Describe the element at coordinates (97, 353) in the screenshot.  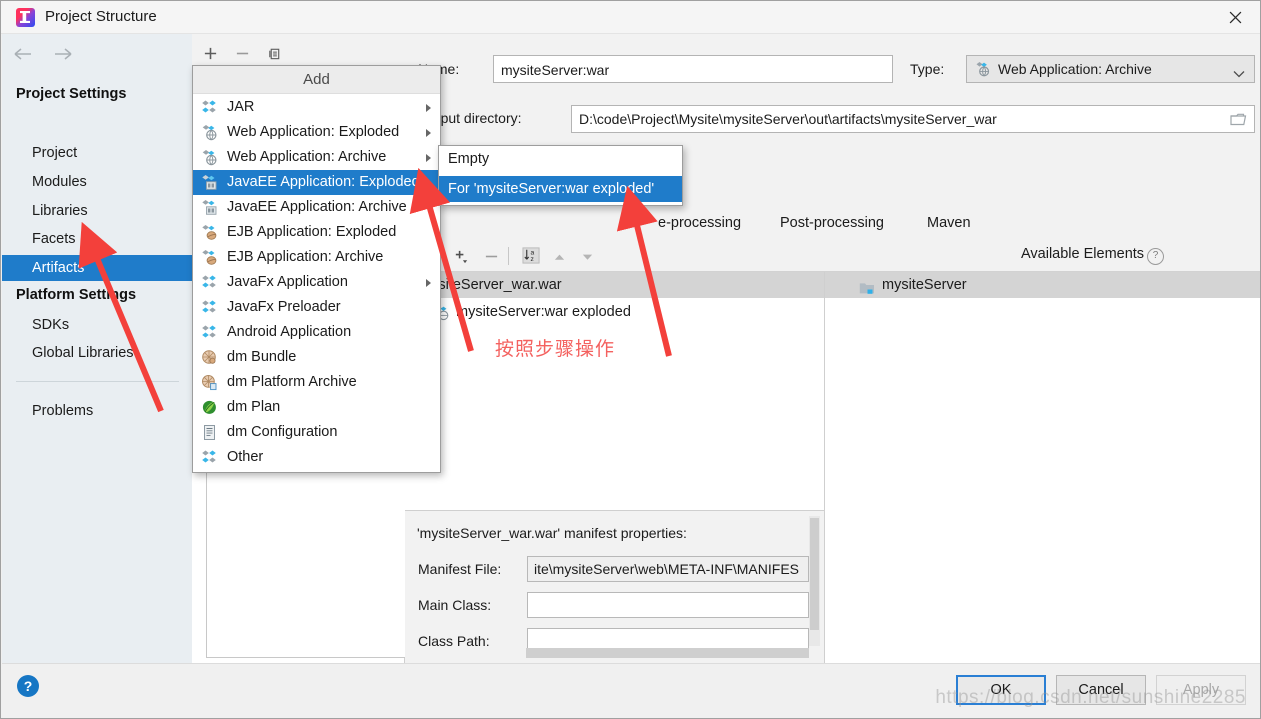
I see `sidebar-item-global-libraries: Global Libraries` at that location.